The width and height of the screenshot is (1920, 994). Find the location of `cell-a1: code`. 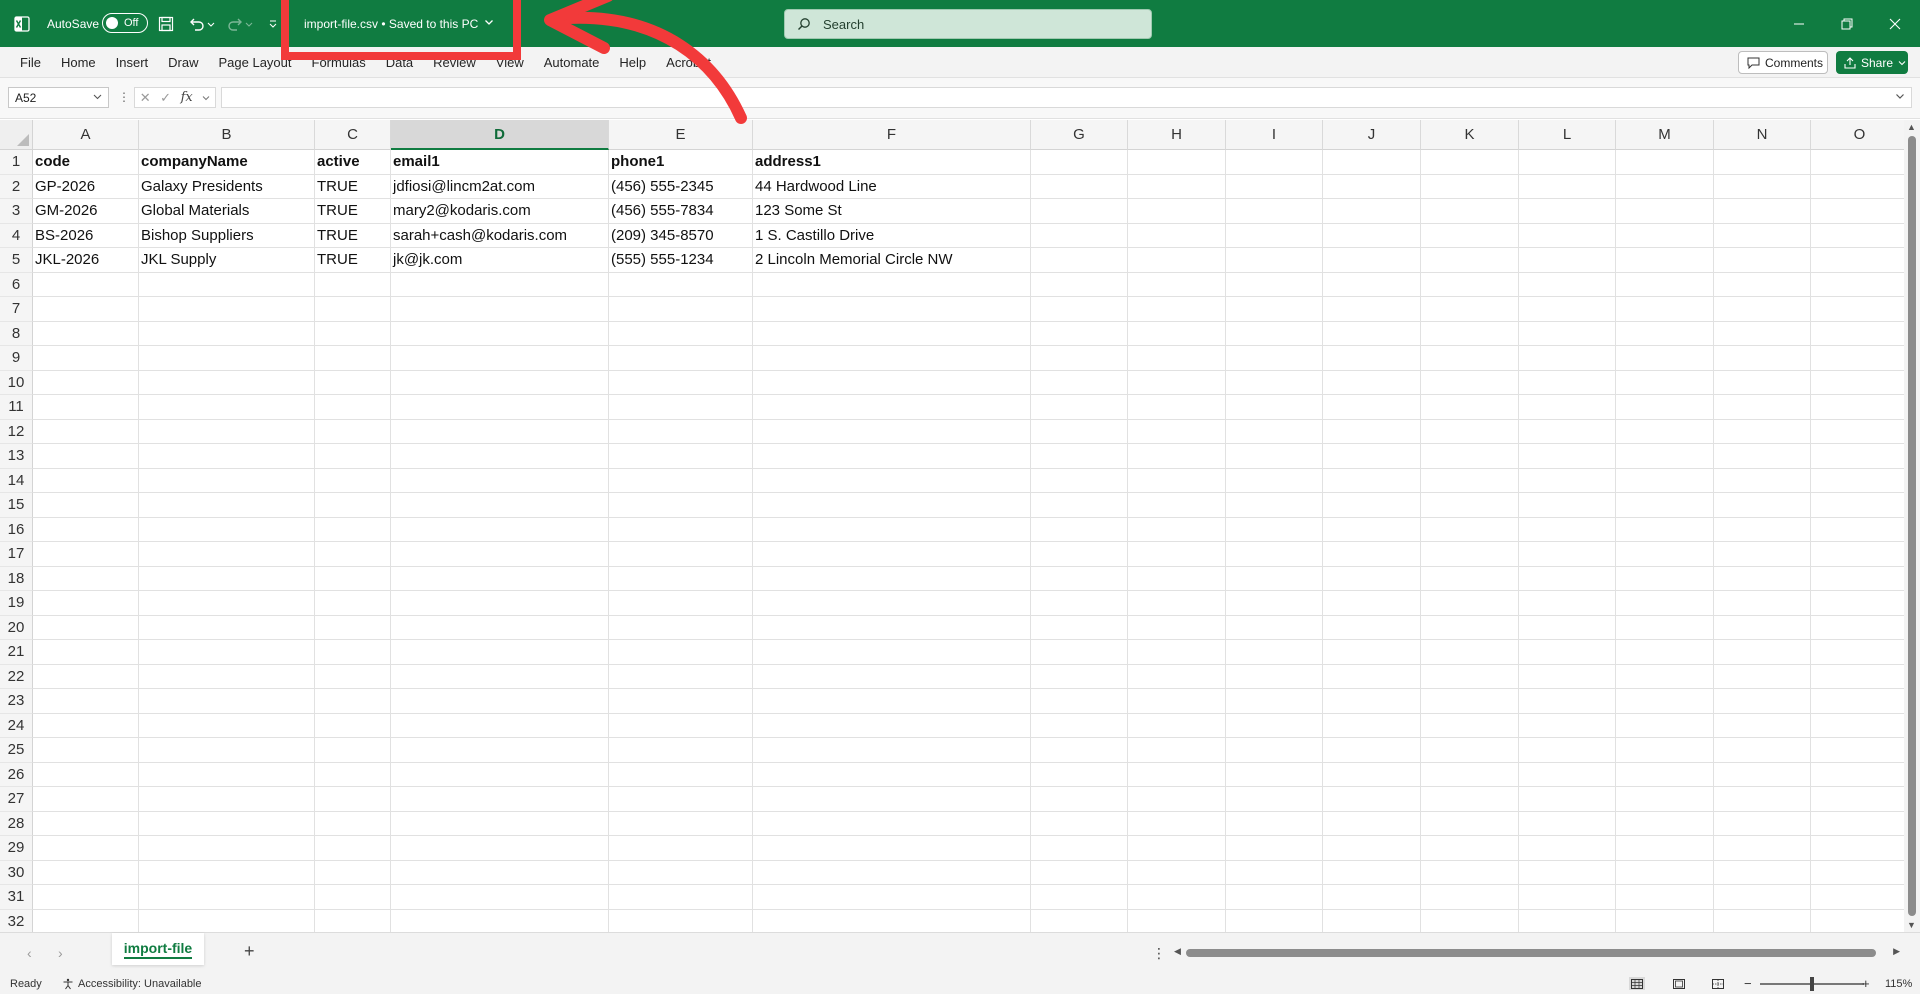

cell-a1: code is located at coordinates (86, 162).